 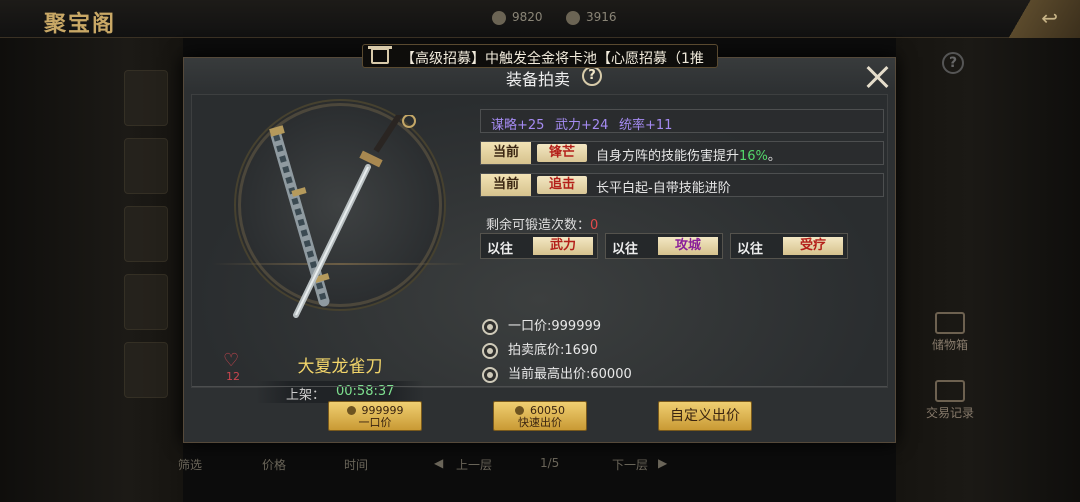 I want to click on skill-name: 锋芒, so click(x=562, y=153).